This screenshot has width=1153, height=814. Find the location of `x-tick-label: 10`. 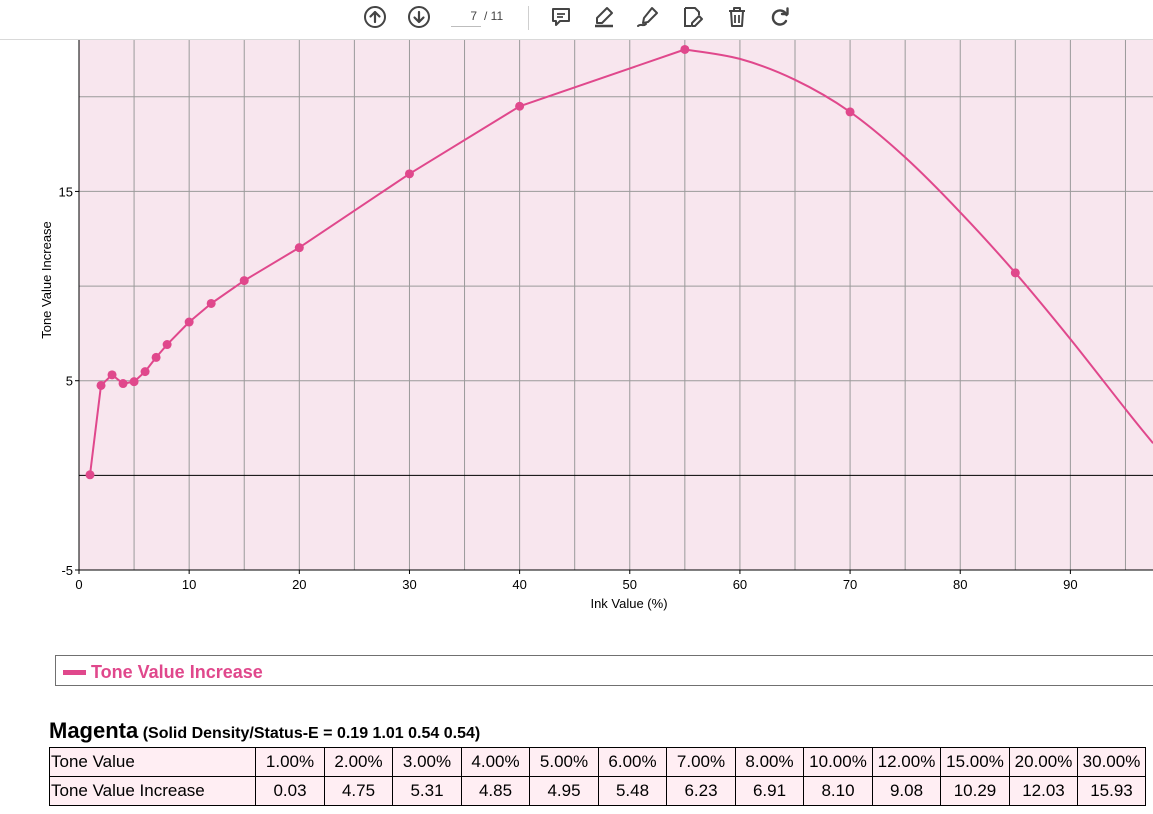

x-tick-label: 10 is located at coordinates (189, 584).